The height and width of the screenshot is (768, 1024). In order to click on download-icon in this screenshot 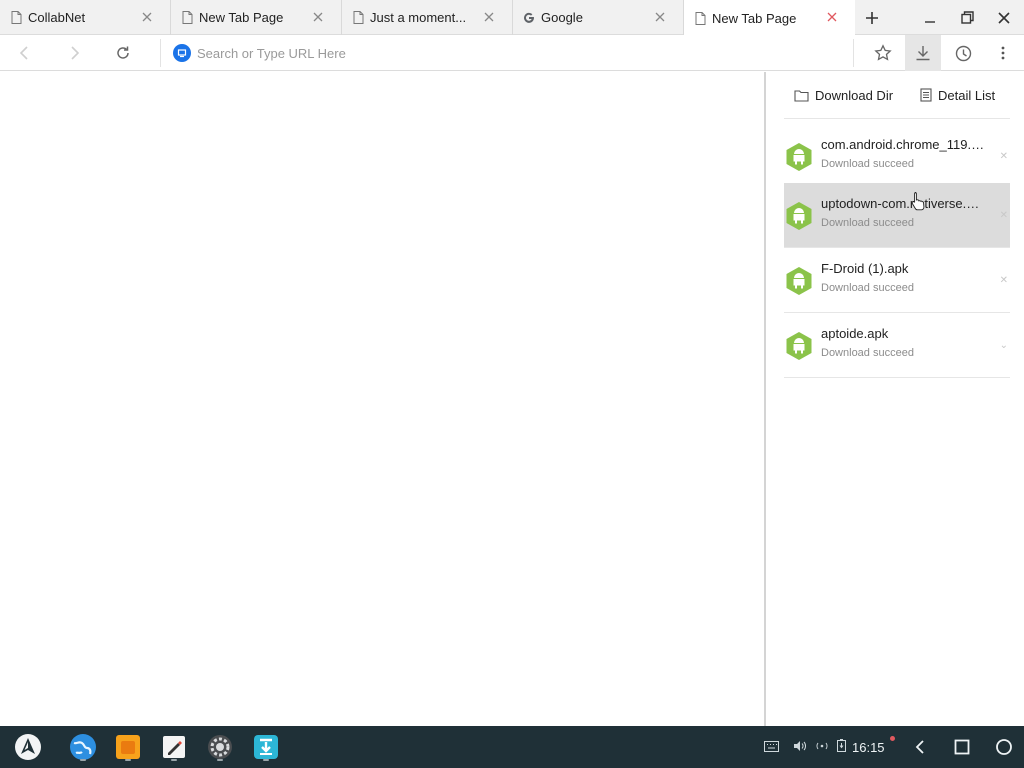, I will do `click(923, 53)`.